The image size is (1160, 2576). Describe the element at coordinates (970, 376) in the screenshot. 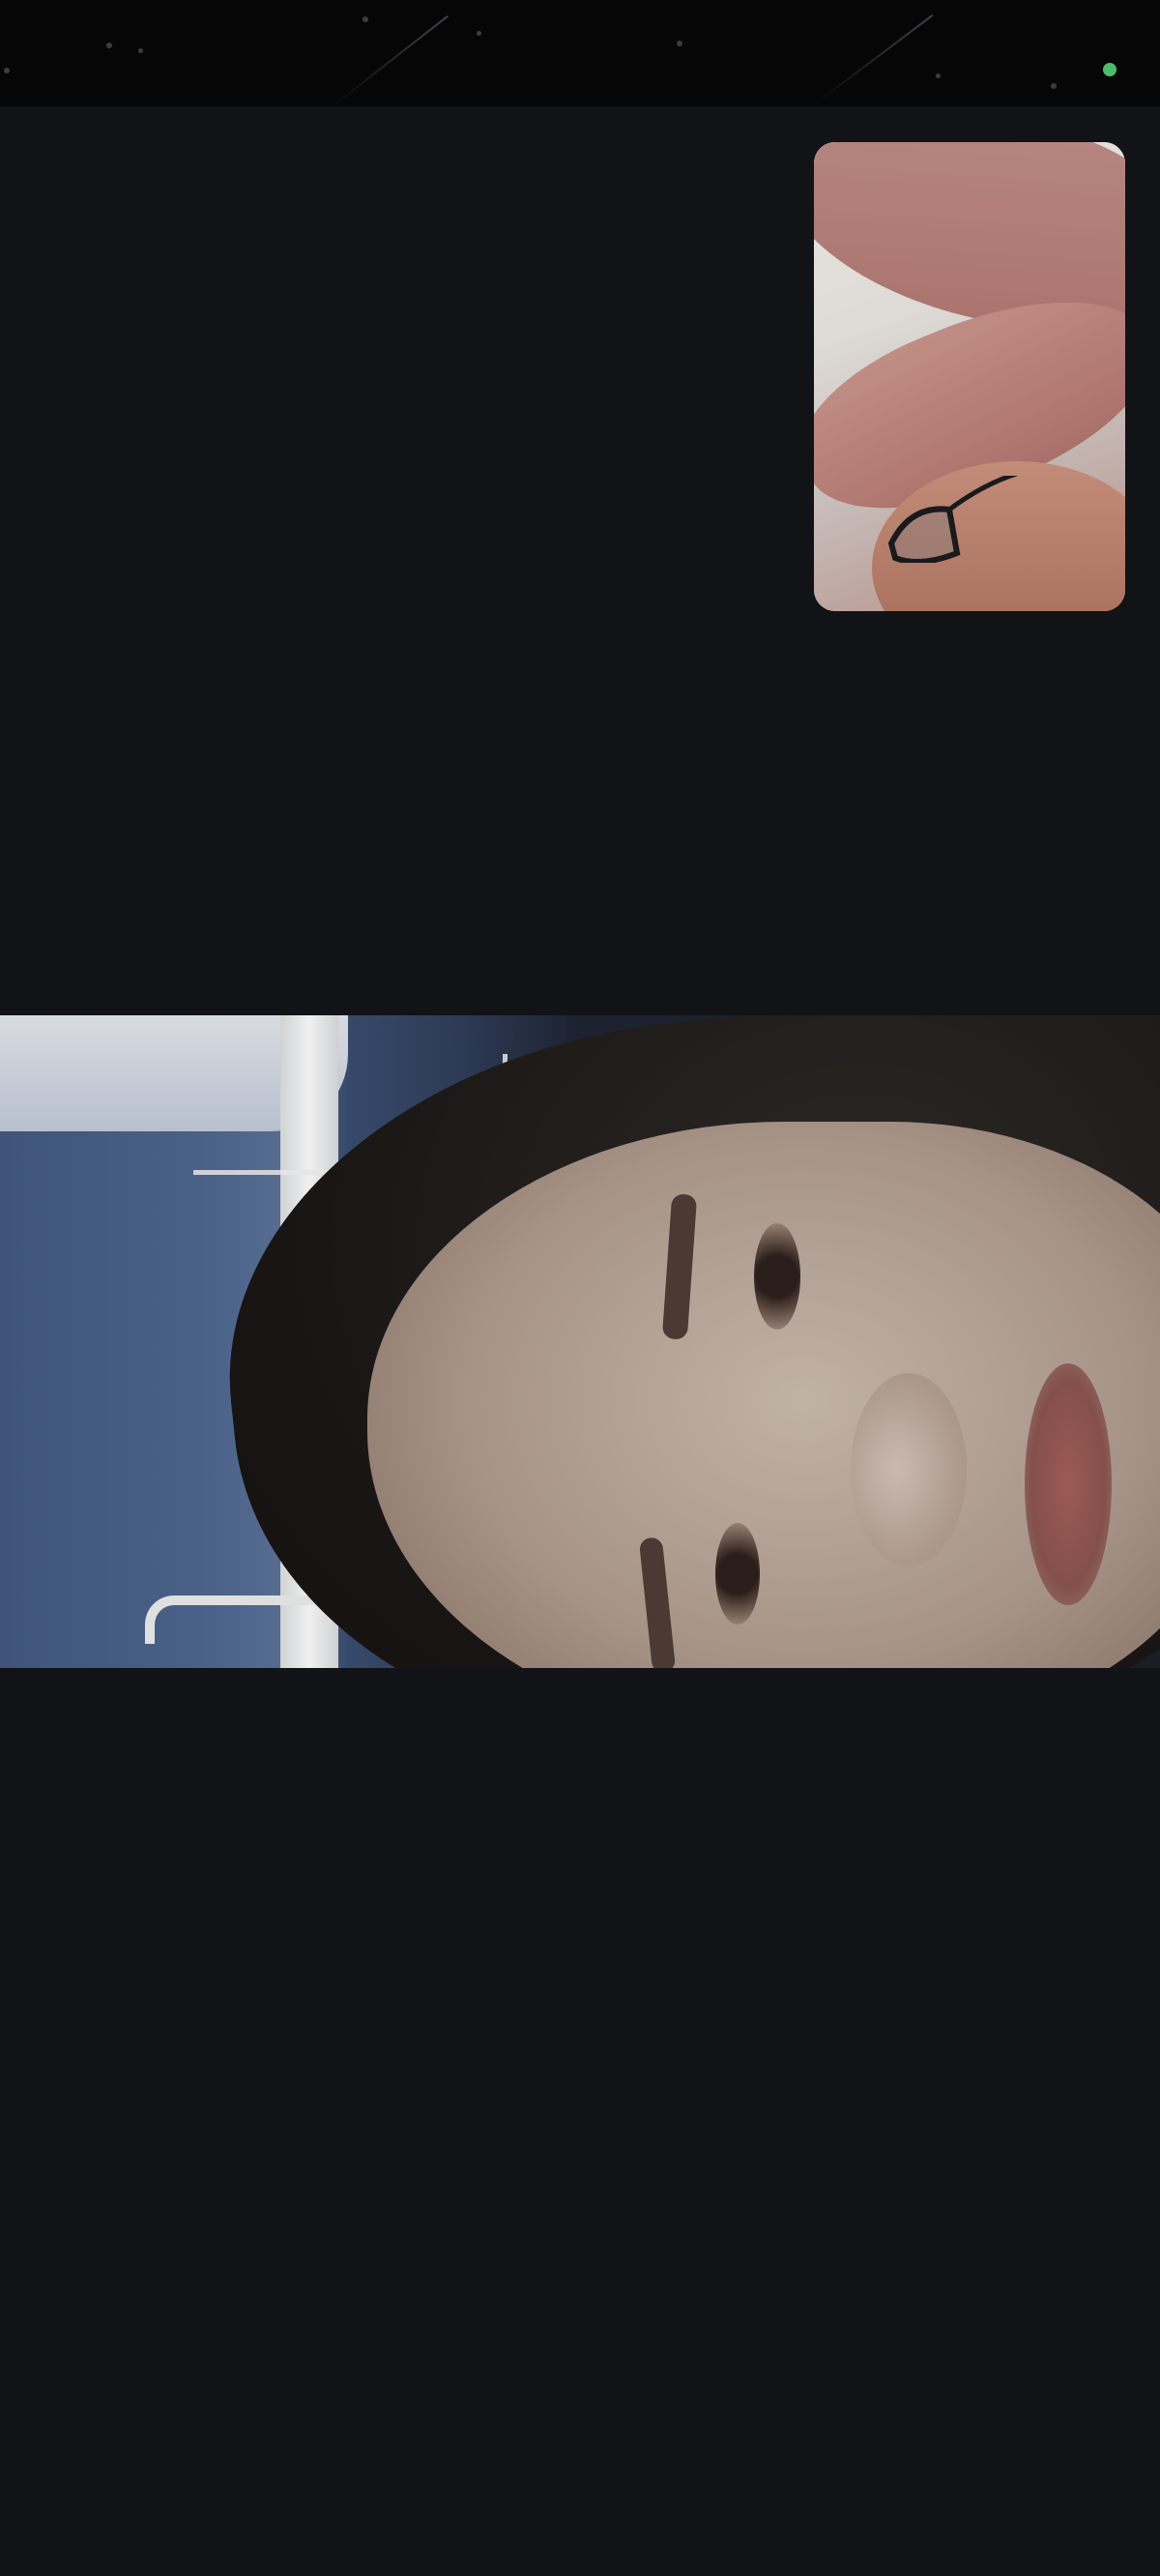

I see `self-view-preview` at that location.